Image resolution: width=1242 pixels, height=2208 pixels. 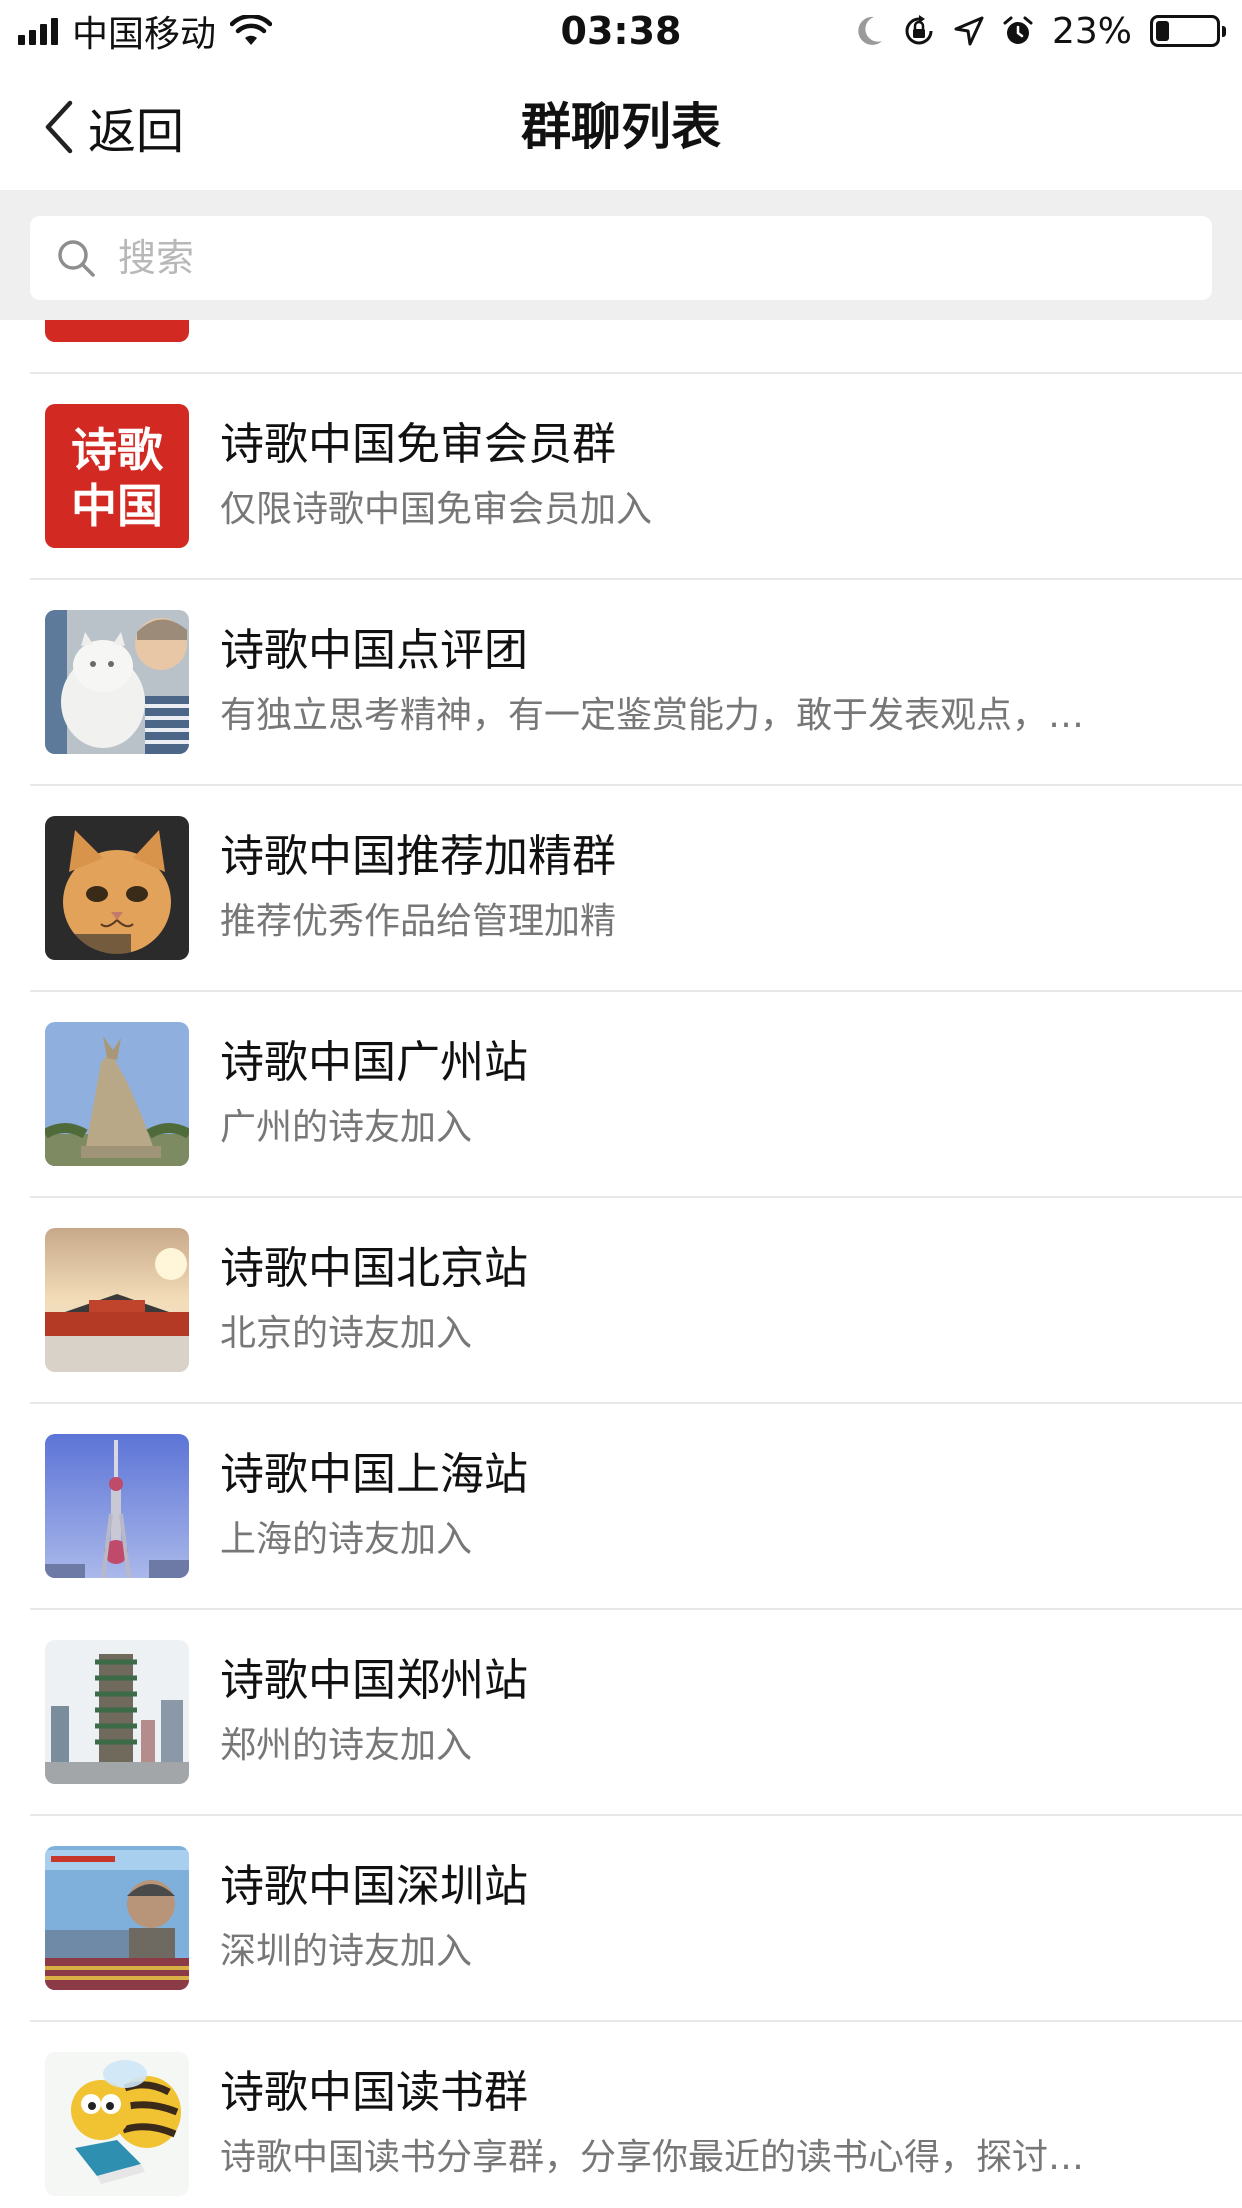 I want to click on avatar-photo-cat-child, so click(x=117, y=682).